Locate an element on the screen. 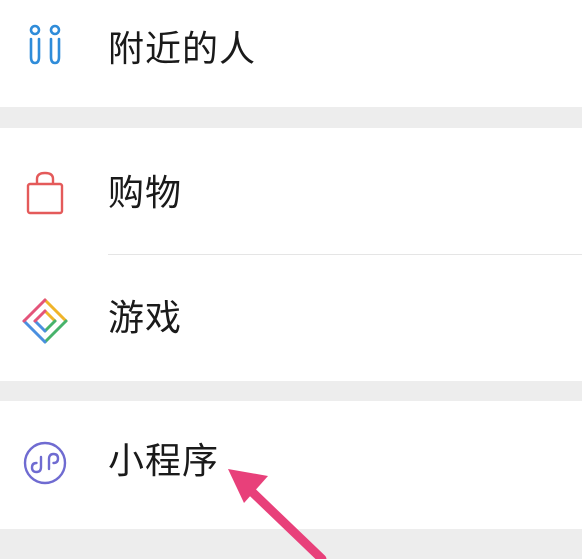  menu-item-label: 附近的人 is located at coordinates (182, 49).